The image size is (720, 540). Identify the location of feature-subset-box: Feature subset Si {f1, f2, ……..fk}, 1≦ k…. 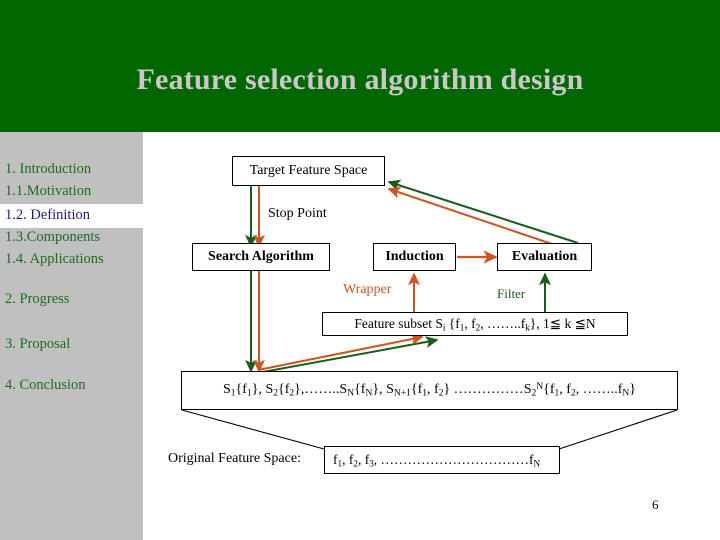
(475, 324).